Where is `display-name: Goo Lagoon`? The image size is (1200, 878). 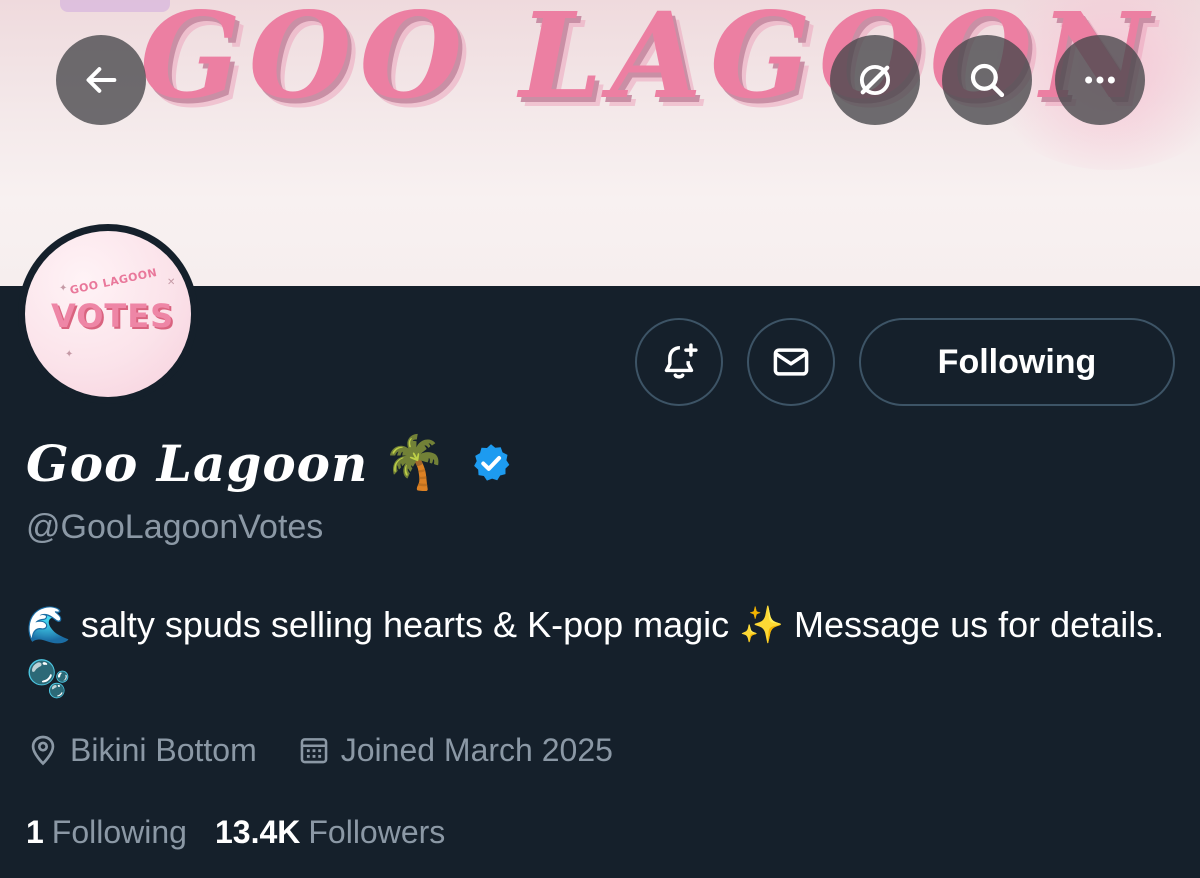 display-name: Goo Lagoon is located at coordinates (197, 463).